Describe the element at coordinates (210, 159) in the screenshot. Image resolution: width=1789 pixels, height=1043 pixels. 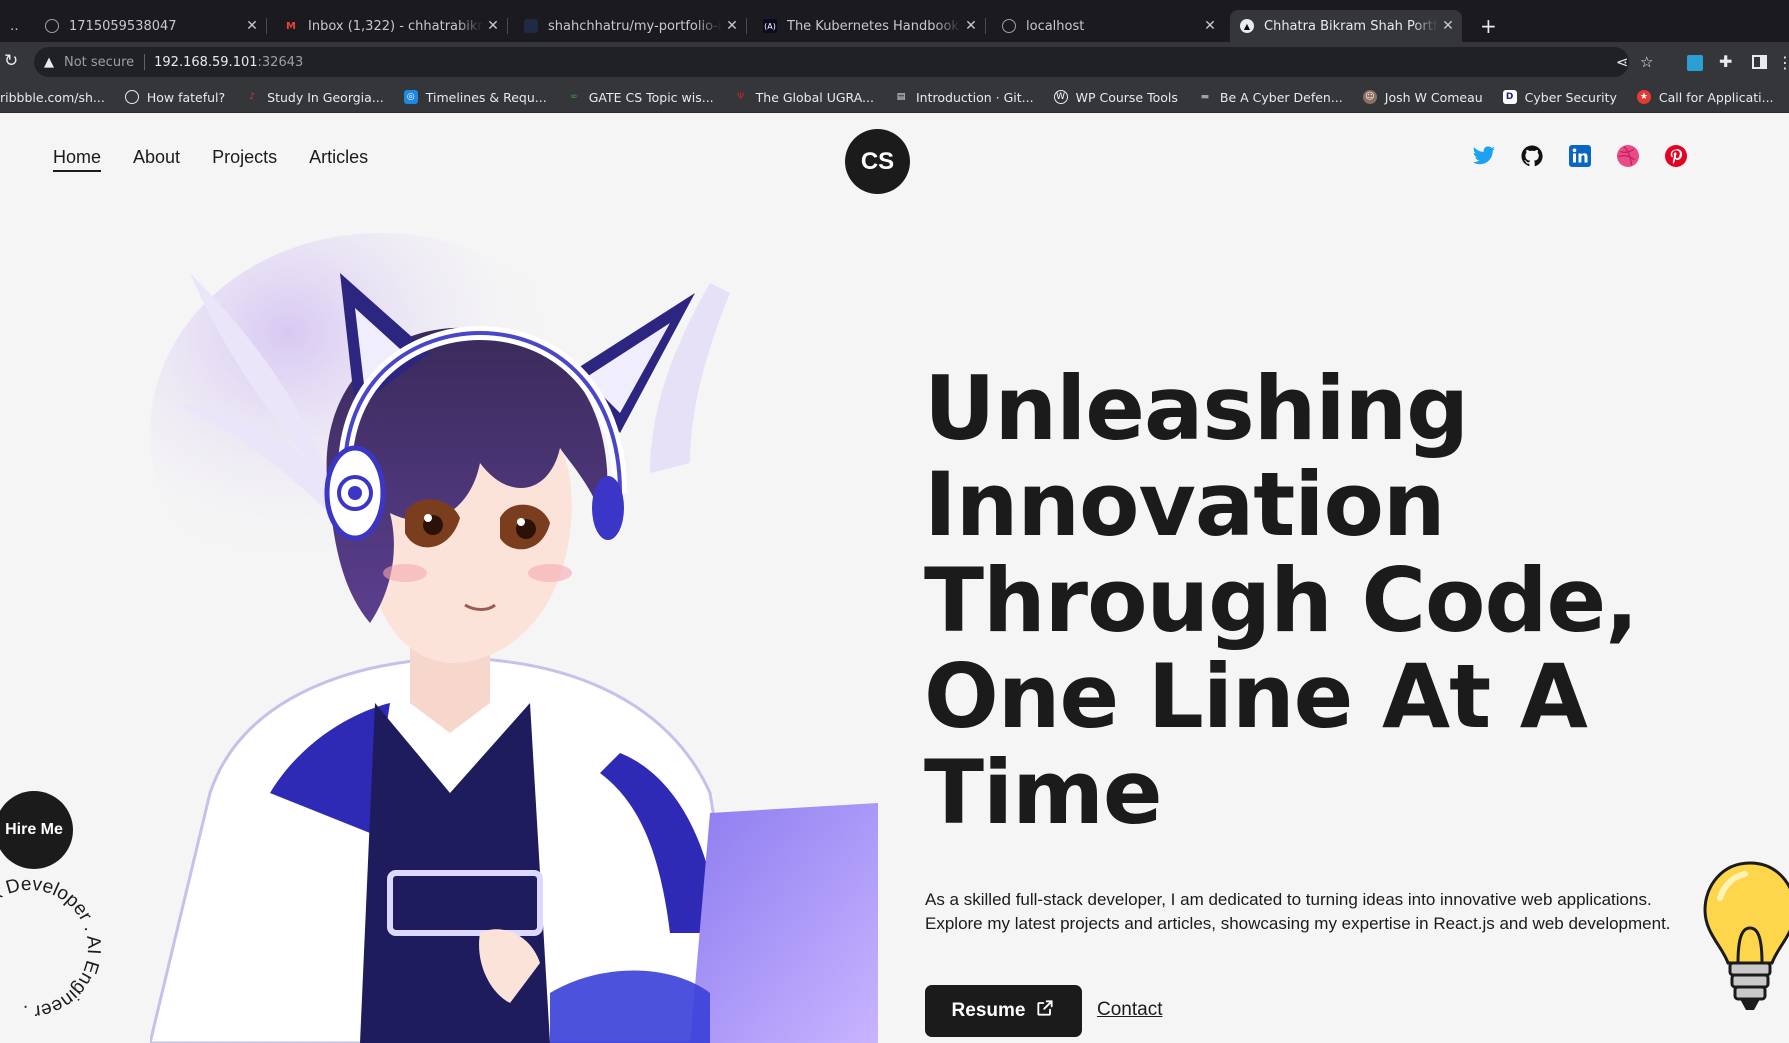
I see `main-nav: Home About Projects Articles` at that location.